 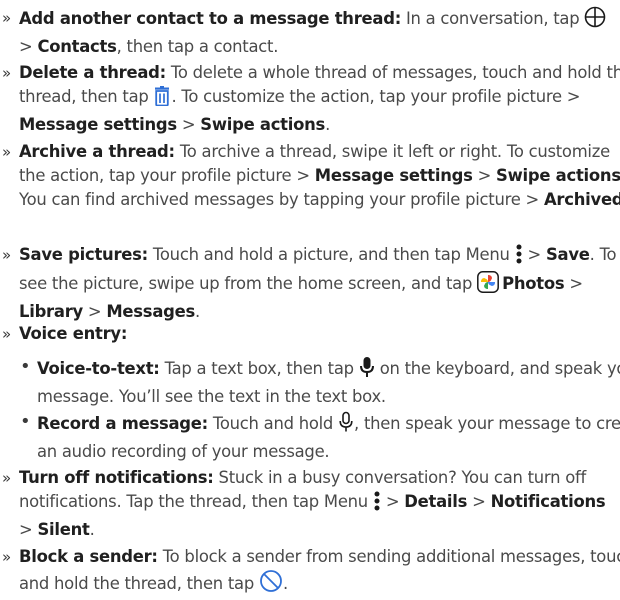 I want to click on tip-title: Save pictures:, so click(x=83, y=254).